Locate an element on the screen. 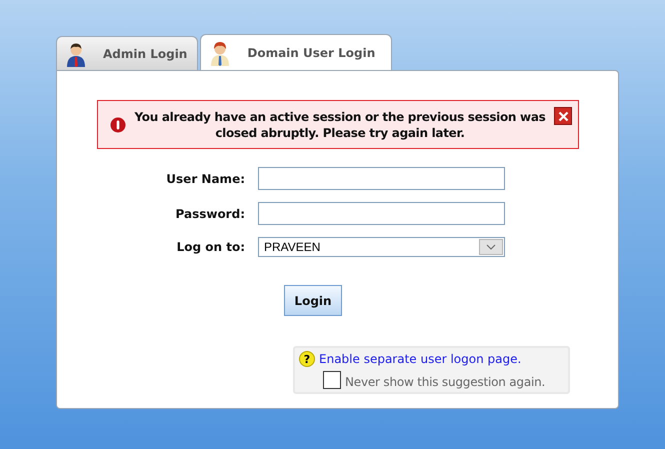 This screenshot has height=449, width=665. close-icon is located at coordinates (563, 116).